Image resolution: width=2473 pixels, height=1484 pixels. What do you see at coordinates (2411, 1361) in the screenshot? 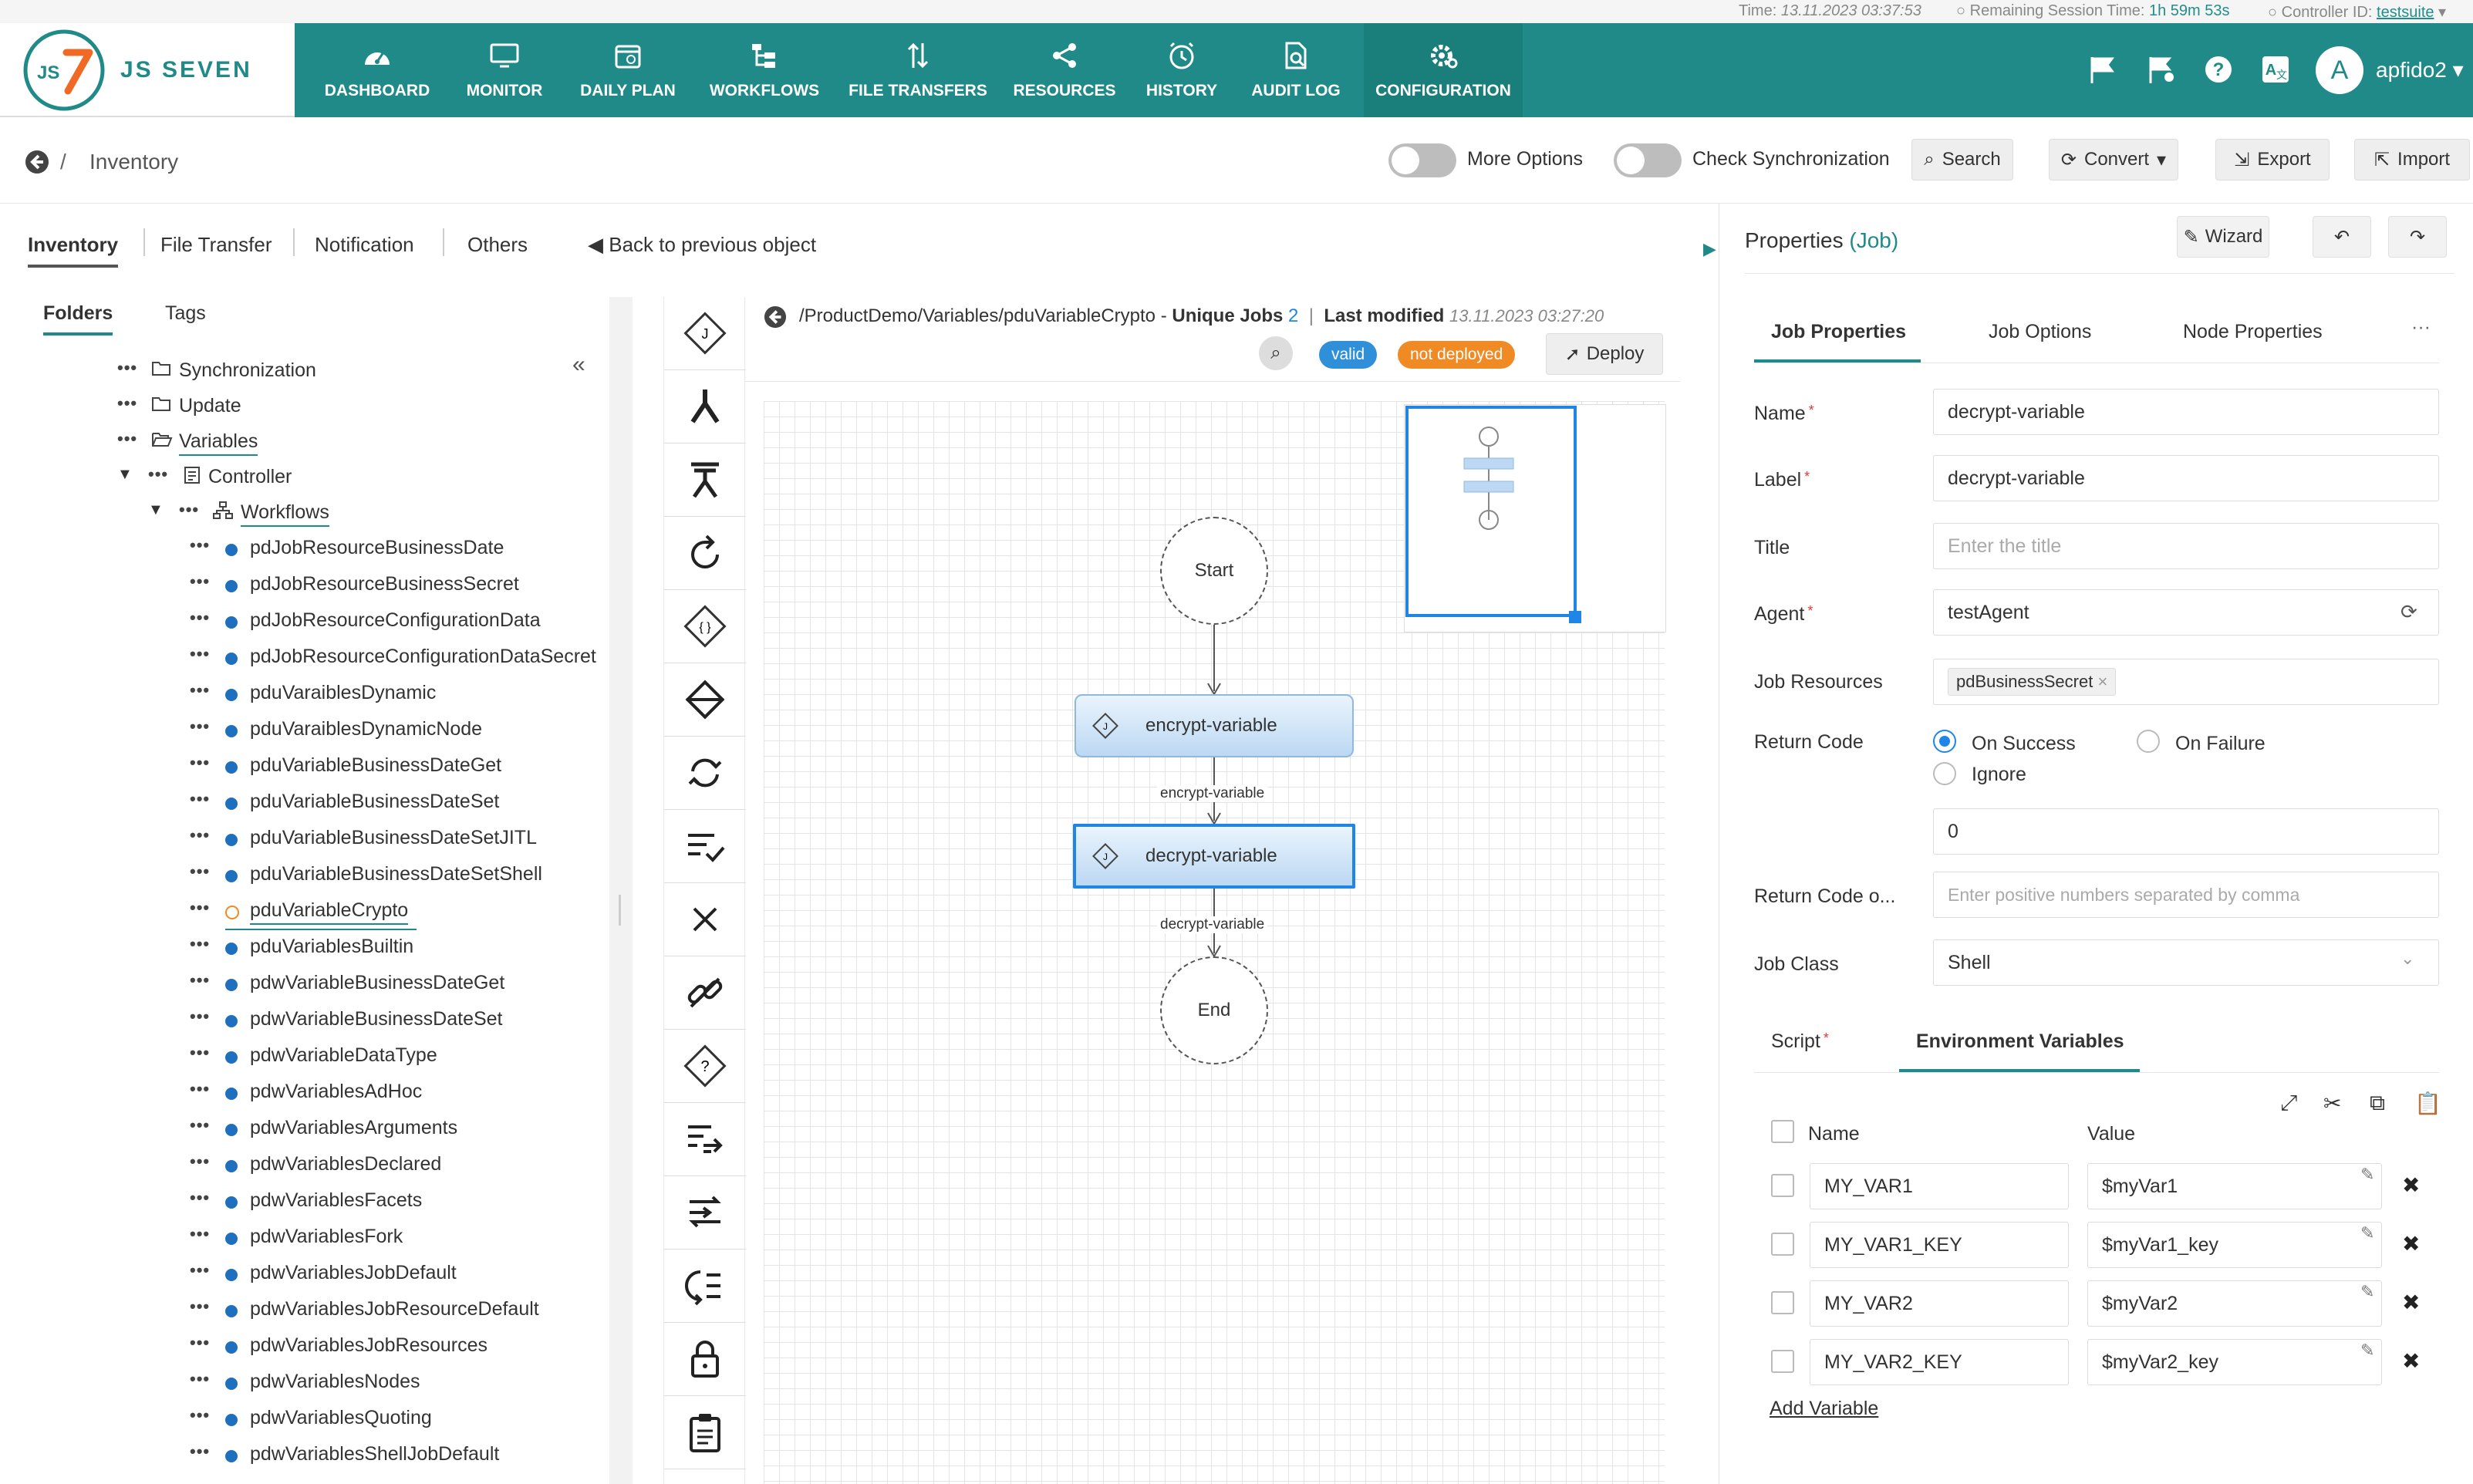
I see `remove-icon: ✖` at bounding box center [2411, 1361].